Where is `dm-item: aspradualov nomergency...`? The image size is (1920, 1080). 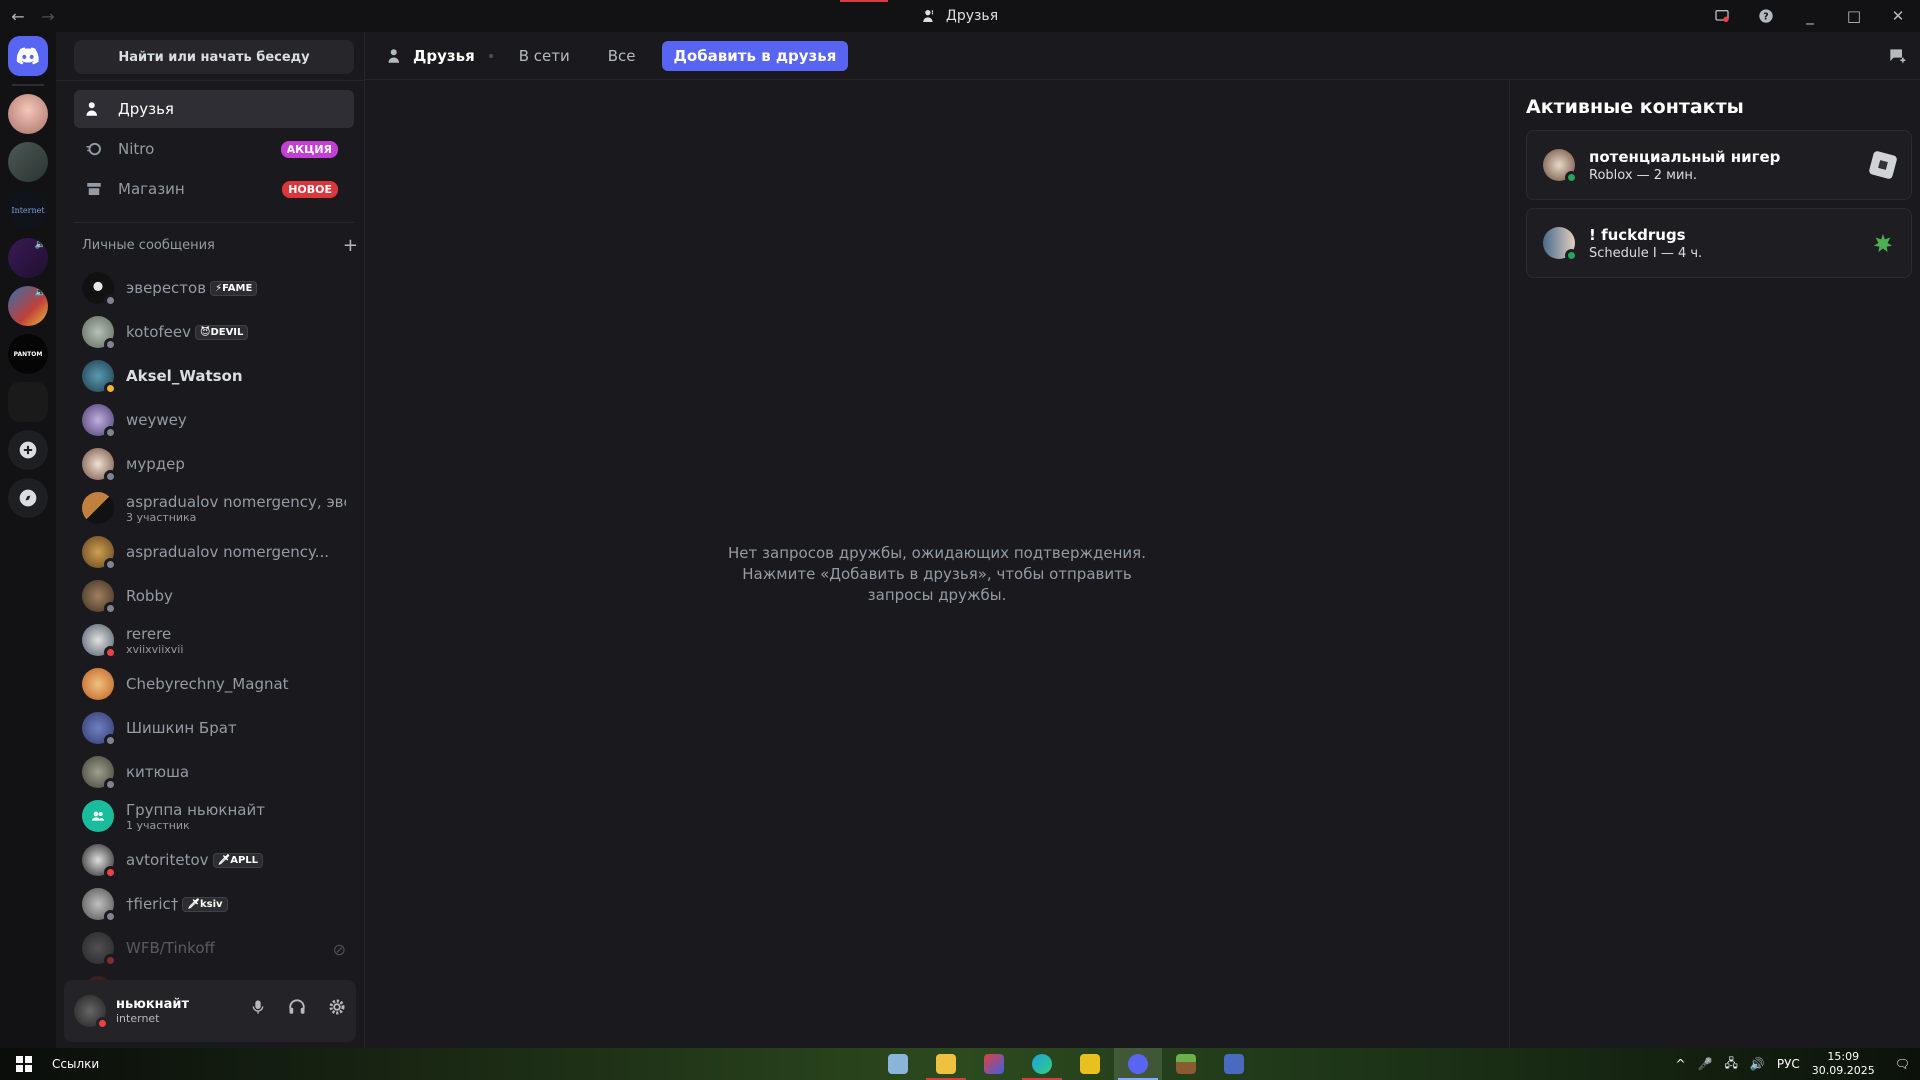
dm-item: aspradualov nomergency... is located at coordinates (215, 552).